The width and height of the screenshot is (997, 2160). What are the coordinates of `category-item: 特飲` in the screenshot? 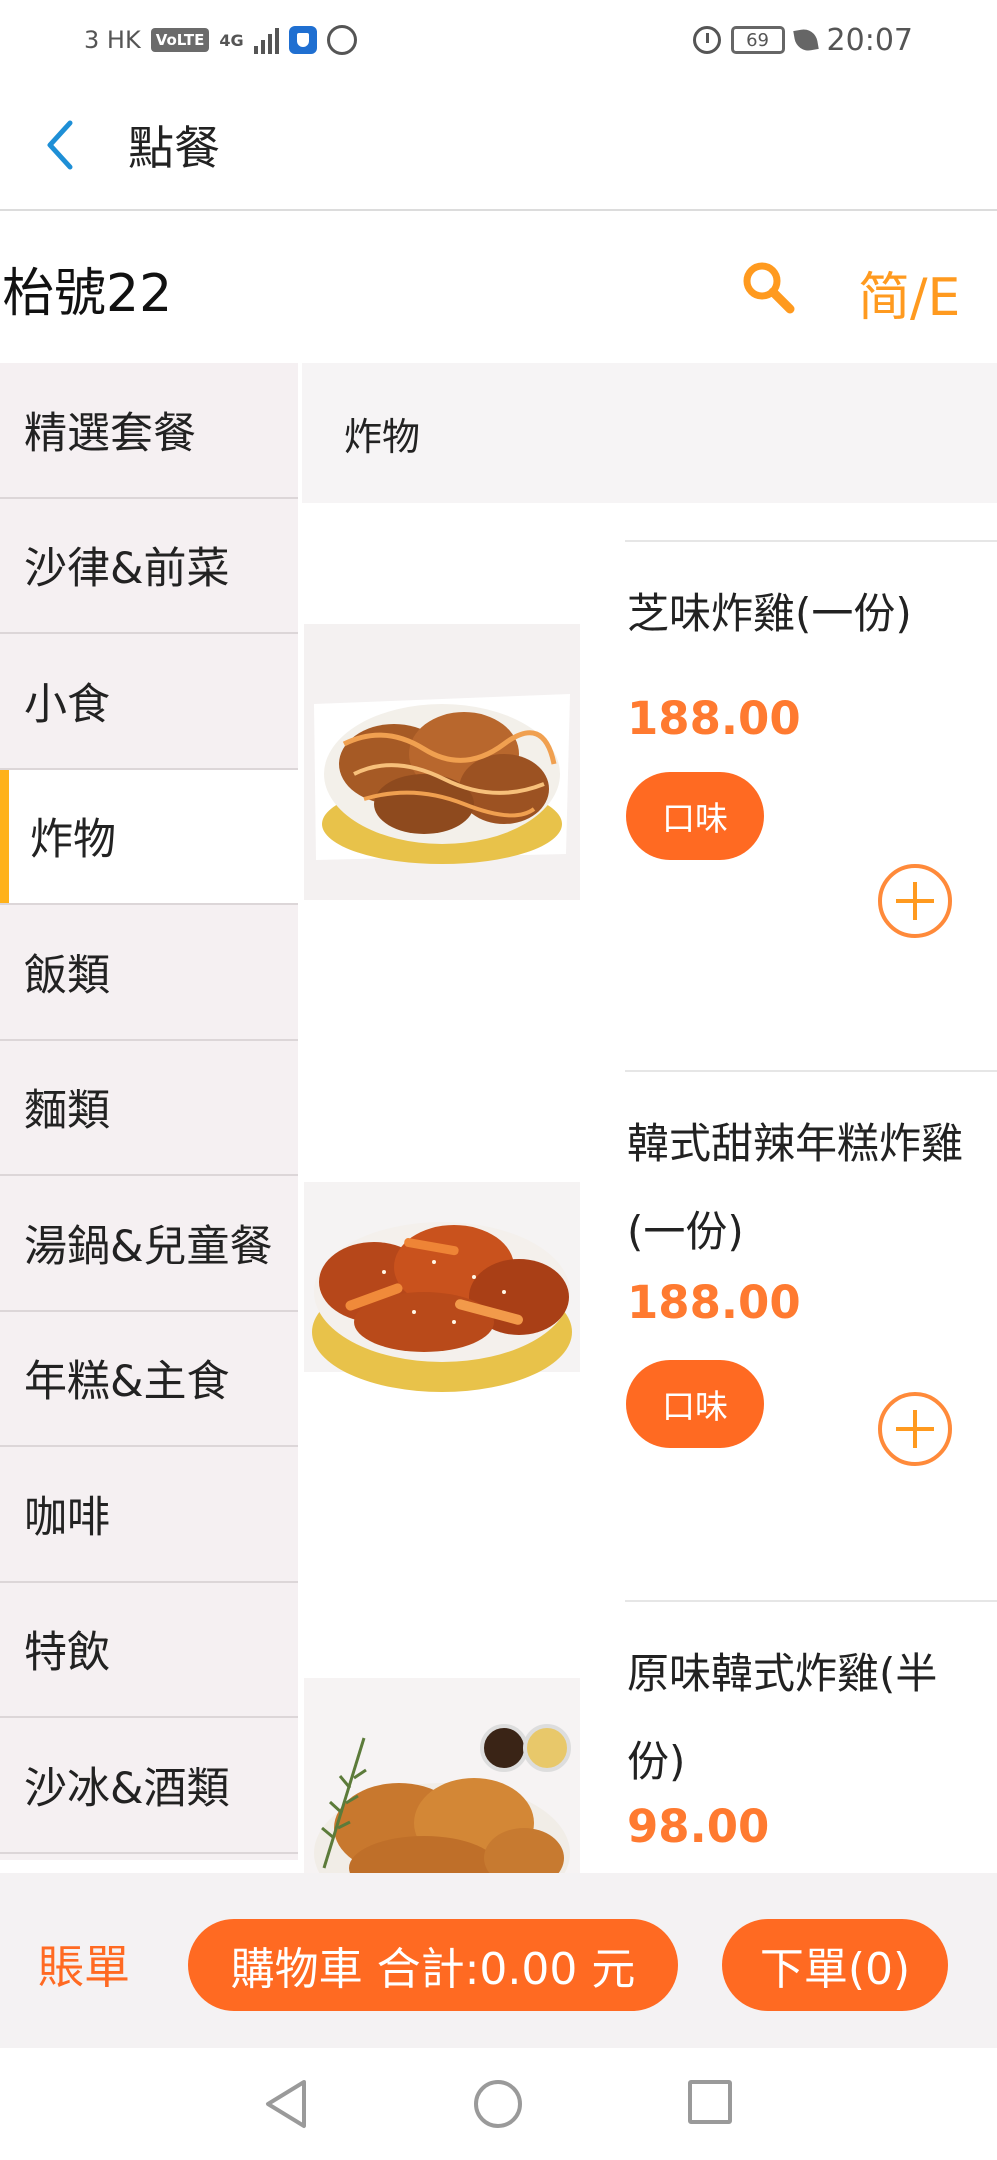 It's located at (149, 1650).